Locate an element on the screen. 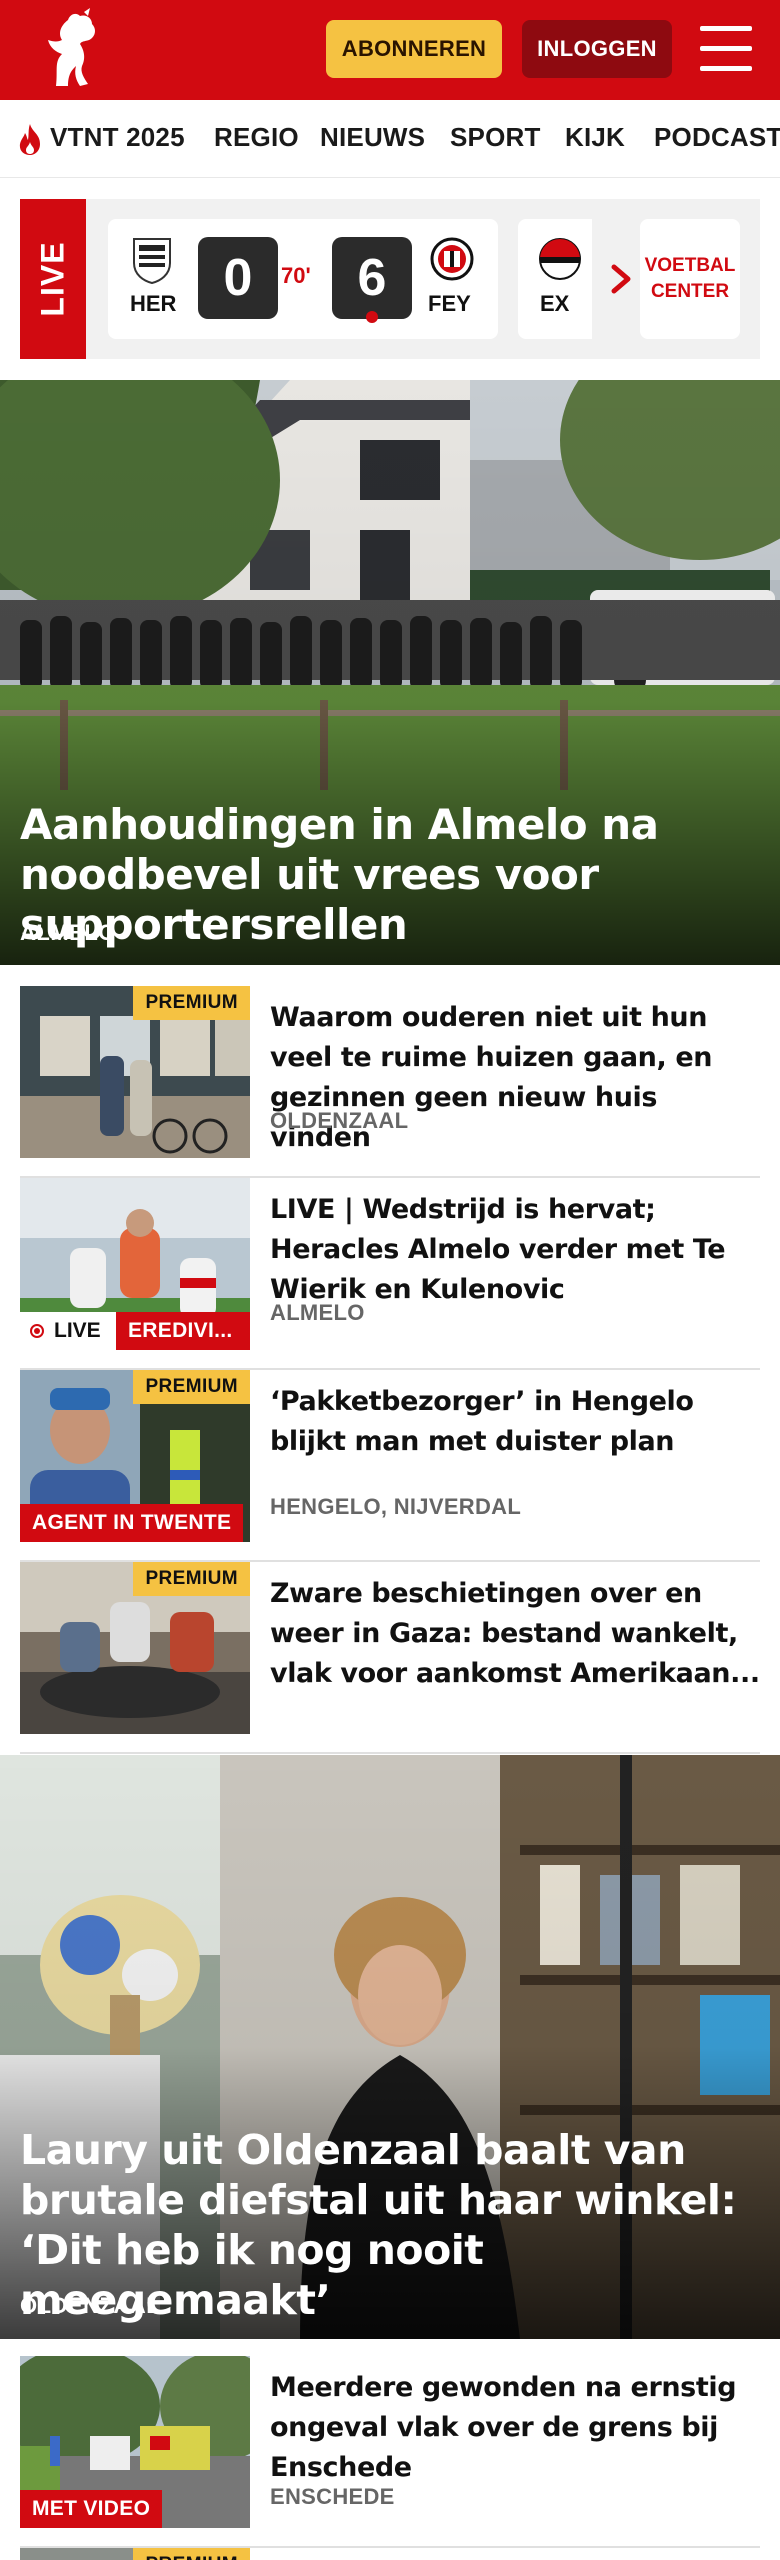 The width and height of the screenshot is (780, 2560). category-label: AGENT IN TWENTE is located at coordinates (132, 1523).